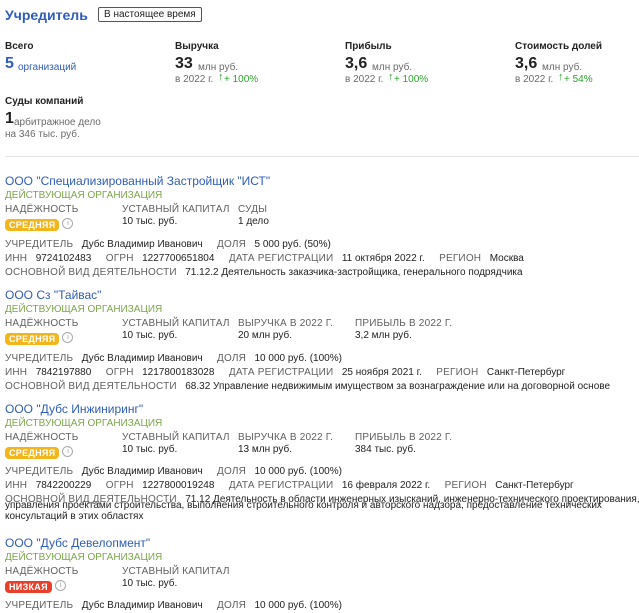 The width and height of the screenshot is (639, 613). I want to click on divider, so click(322, 156).